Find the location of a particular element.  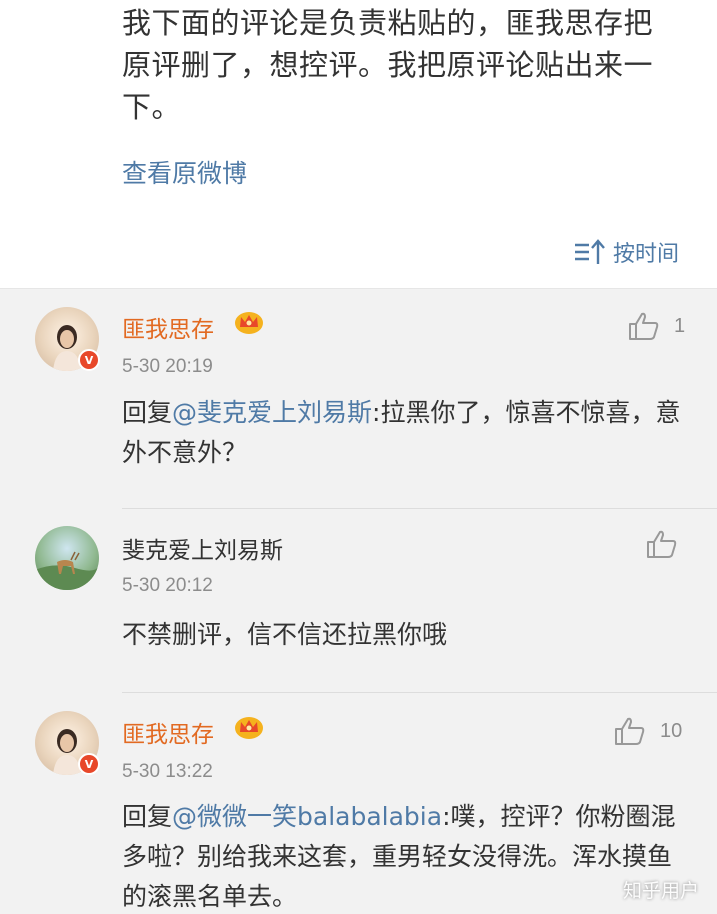

post-text: 我下面的评论是负责粘贴的，匪我思存把原评删了，想控评。我把原评论贴出来一下。 is located at coordinates (388, 65).